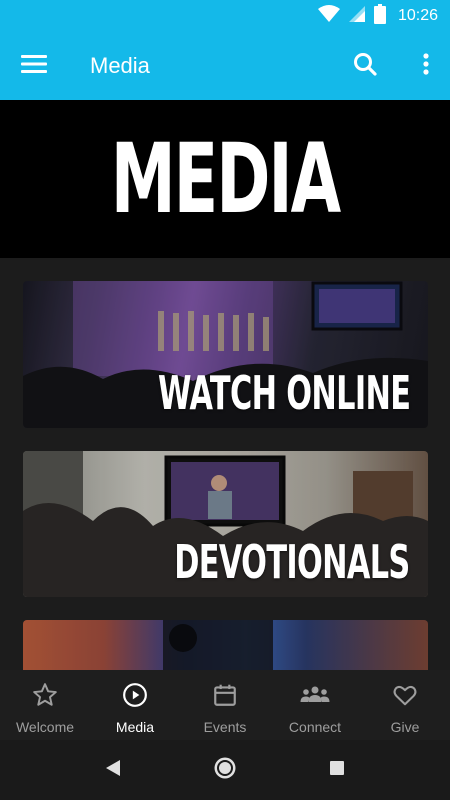 The image size is (450, 800). I want to click on more-vertical-icon, so click(426, 66).